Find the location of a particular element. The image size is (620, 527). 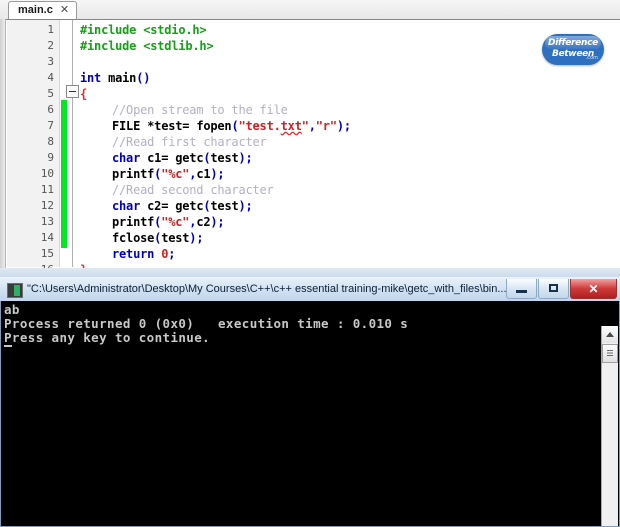

code-fold-toggle-icon is located at coordinates (72, 91).